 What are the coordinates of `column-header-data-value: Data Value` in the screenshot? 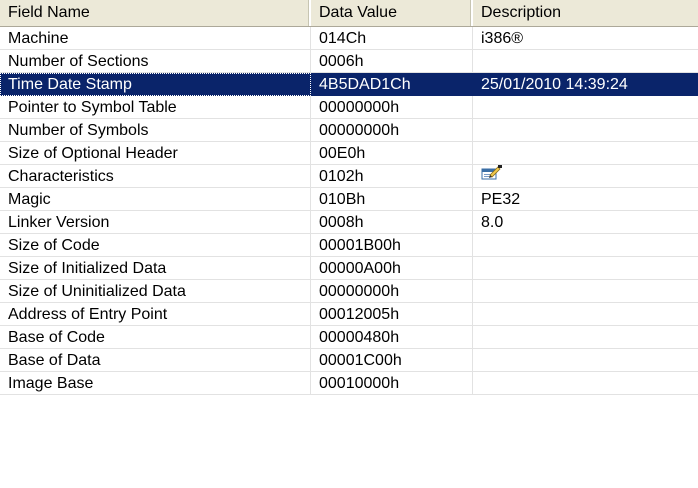 It's located at (392, 13).